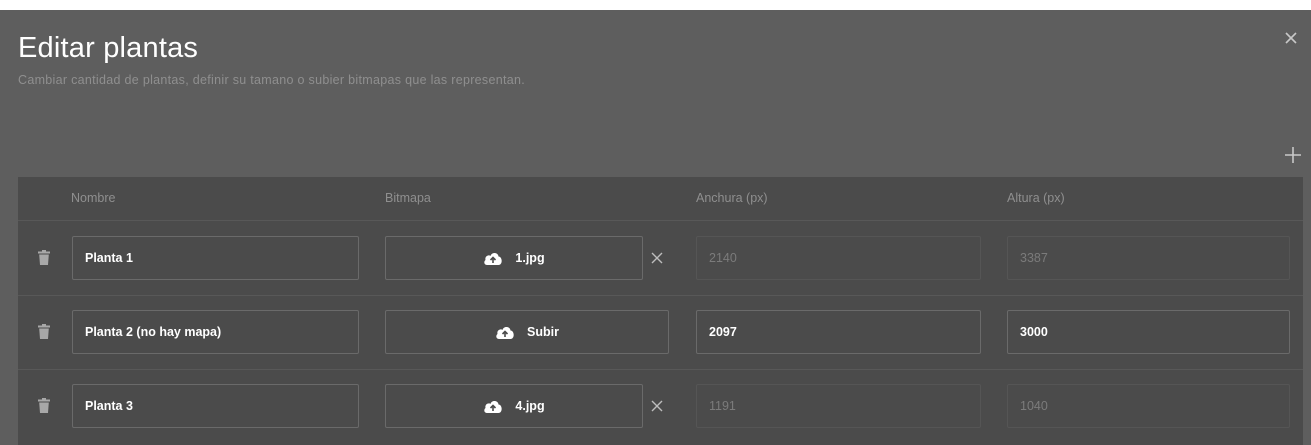  Describe the element at coordinates (838, 258) in the screenshot. I see `width-input: 2140` at that location.